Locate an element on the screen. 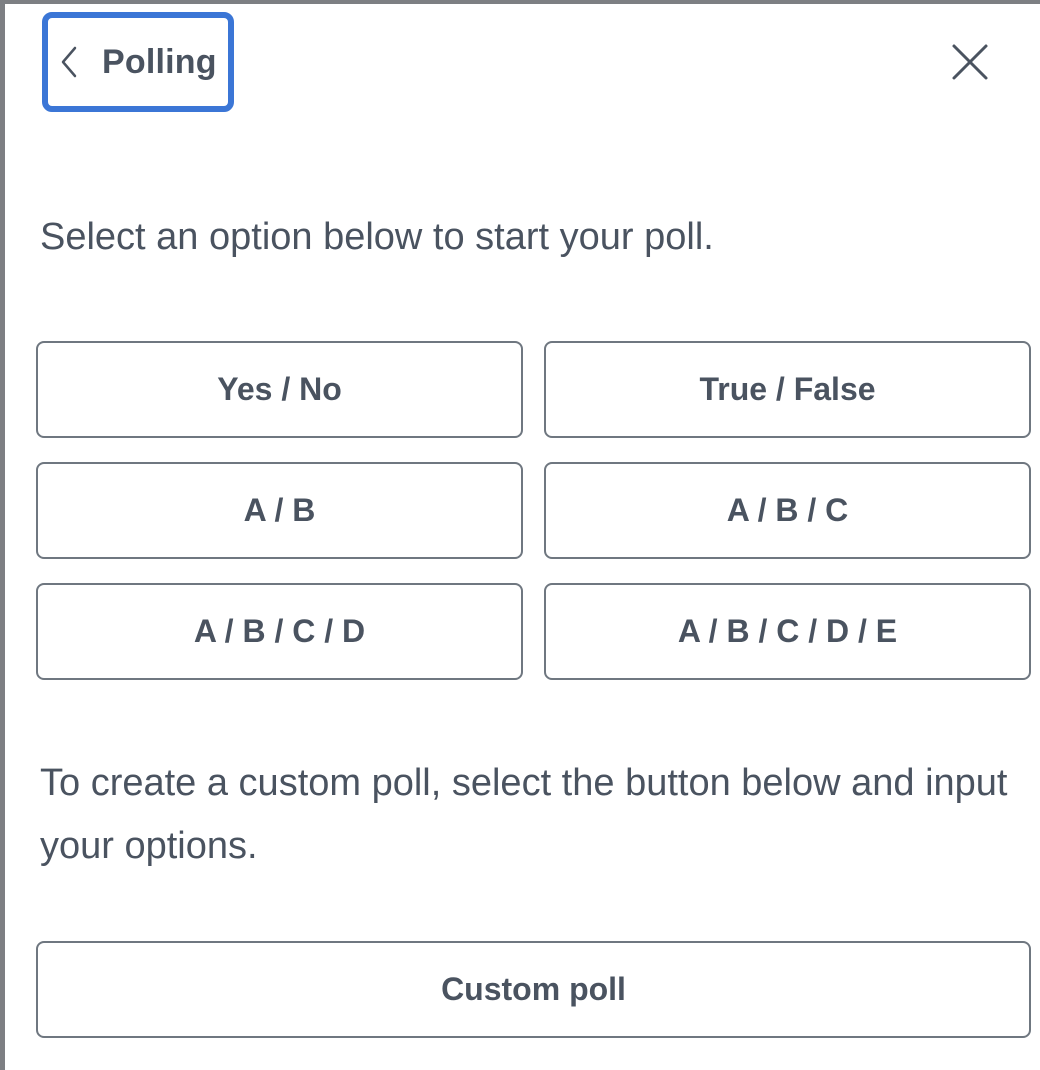 This screenshot has width=1040, height=1070. back-button: Polling is located at coordinates (138, 62).